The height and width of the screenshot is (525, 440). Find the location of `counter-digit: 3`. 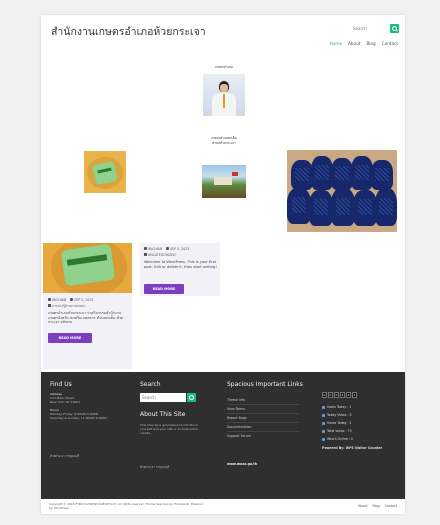

counter-digit: 3 is located at coordinates (342, 395).